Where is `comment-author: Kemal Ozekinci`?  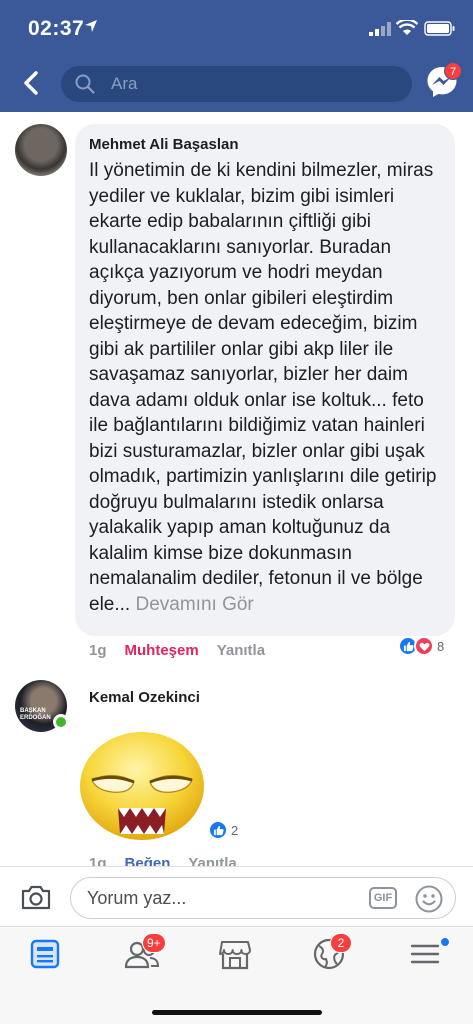 comment-author: Kemal Ozekinci is located at coordinates (144, 697).